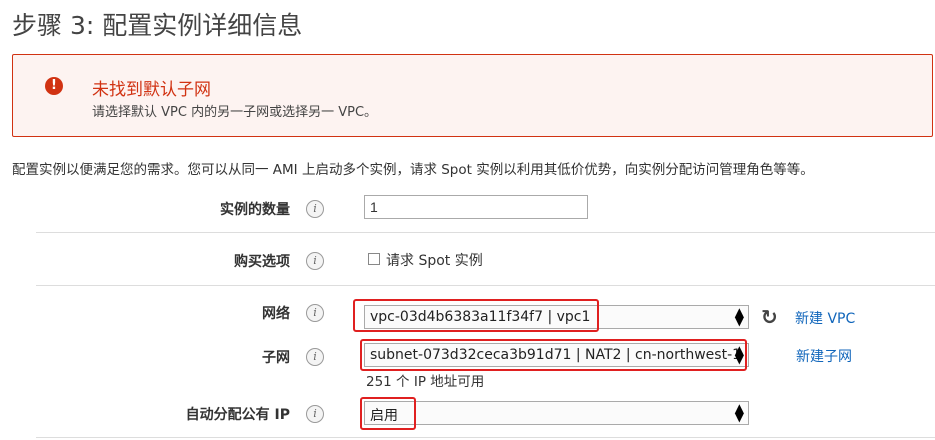 Image resolution: width=935 pixels, height=440 pixels. What do you see at coordinates (151, 90) in the screenshot?
I see `alert-title: 未找到默认子网` at bounding box center [151, 90].